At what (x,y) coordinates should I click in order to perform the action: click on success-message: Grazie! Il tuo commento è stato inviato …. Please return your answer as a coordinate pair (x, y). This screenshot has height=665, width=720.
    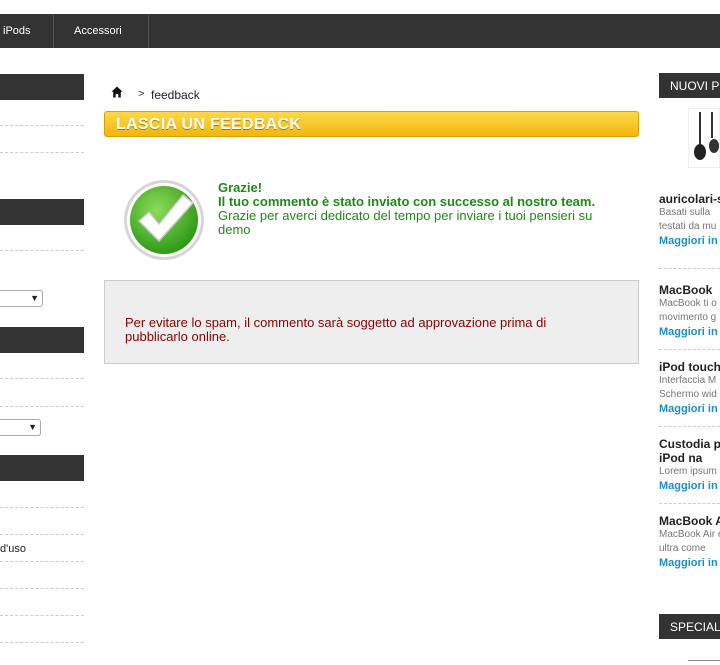
    Looking at the image, I should click on (423, 209).